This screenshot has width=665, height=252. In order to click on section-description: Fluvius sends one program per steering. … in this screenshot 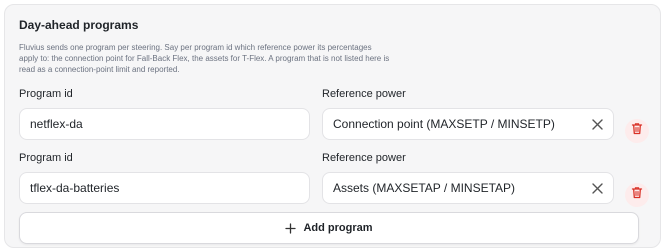, I will do `click(204, 58)`.